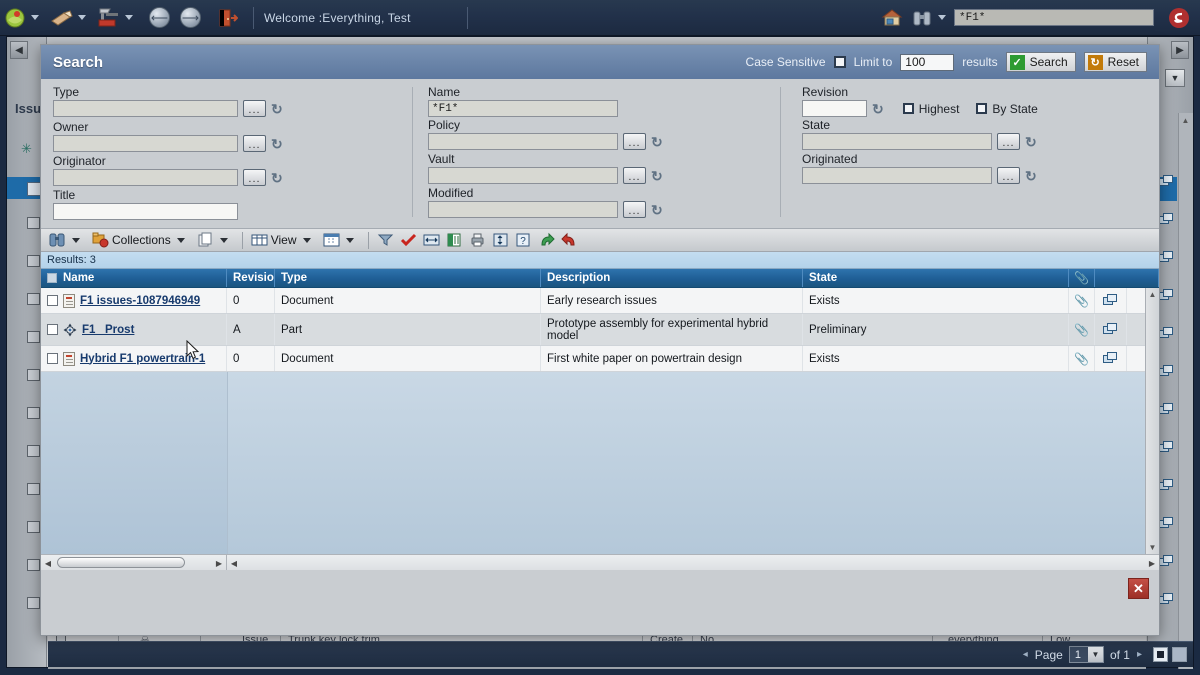 The height and width of the screenshot is (675, 1200). Describe the element at coordinates (67, 240) in the screenshot. I see `search-tool-button` at that location.